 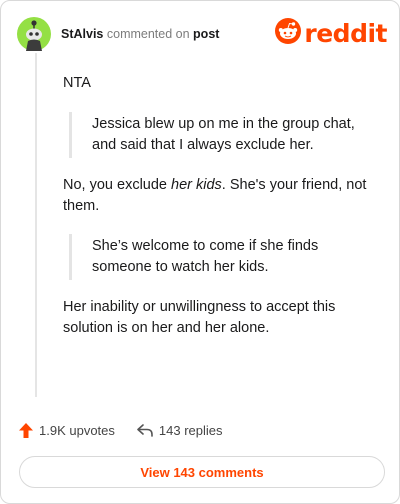 What do you see at coordinates (117, 185) in the screenshot?
I see `paragraph-text: No, you exclude` at bounding box center [117, 185].